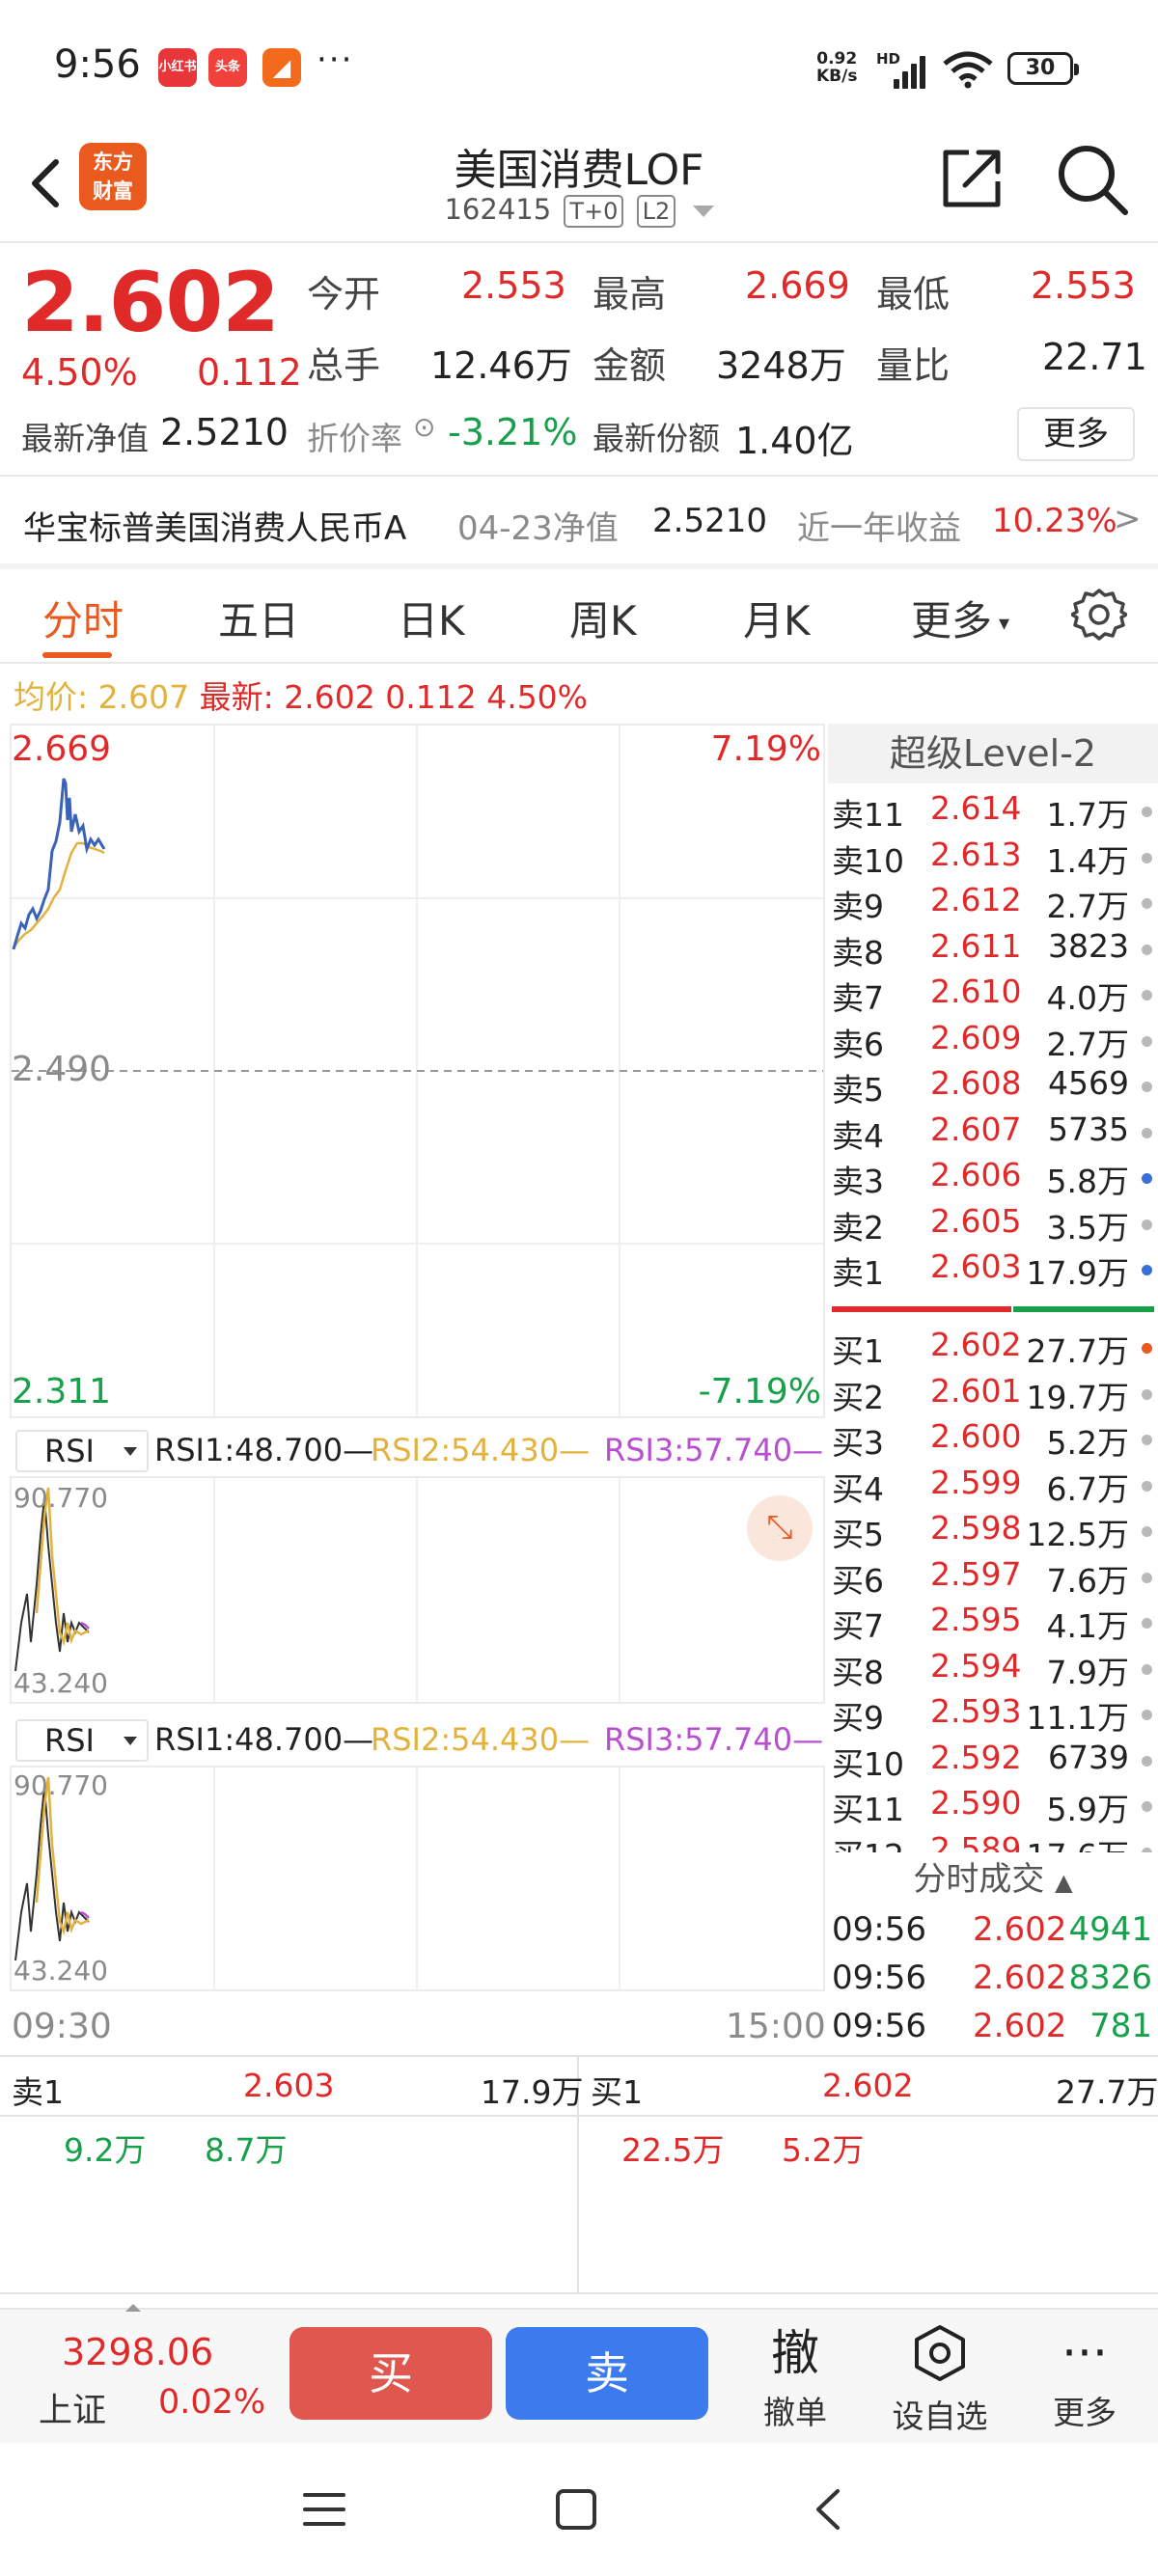  Describe the element at coordinates (1088, 1129) in the screenshot. I see `ask-volume: 5735` at that location.